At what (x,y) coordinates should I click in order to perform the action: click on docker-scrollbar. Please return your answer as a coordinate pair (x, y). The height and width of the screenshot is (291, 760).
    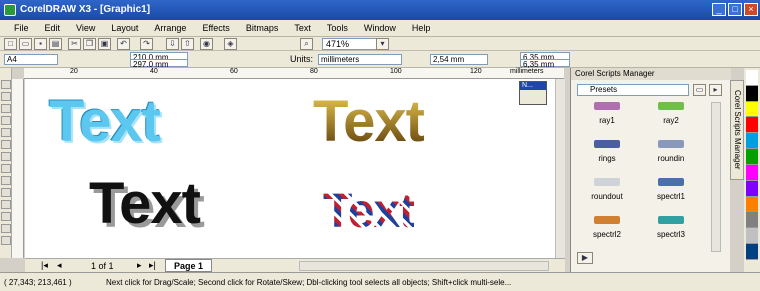
    Looking at the image, I should click on (716, 177).